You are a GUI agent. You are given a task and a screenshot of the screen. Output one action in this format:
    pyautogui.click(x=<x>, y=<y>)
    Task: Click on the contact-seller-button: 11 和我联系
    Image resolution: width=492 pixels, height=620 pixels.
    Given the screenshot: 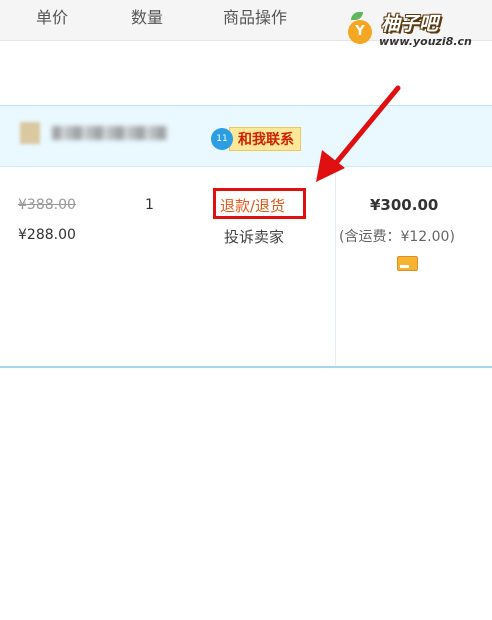 What is the action you would take?
    pyautogui.click(x=256, y=139)
    